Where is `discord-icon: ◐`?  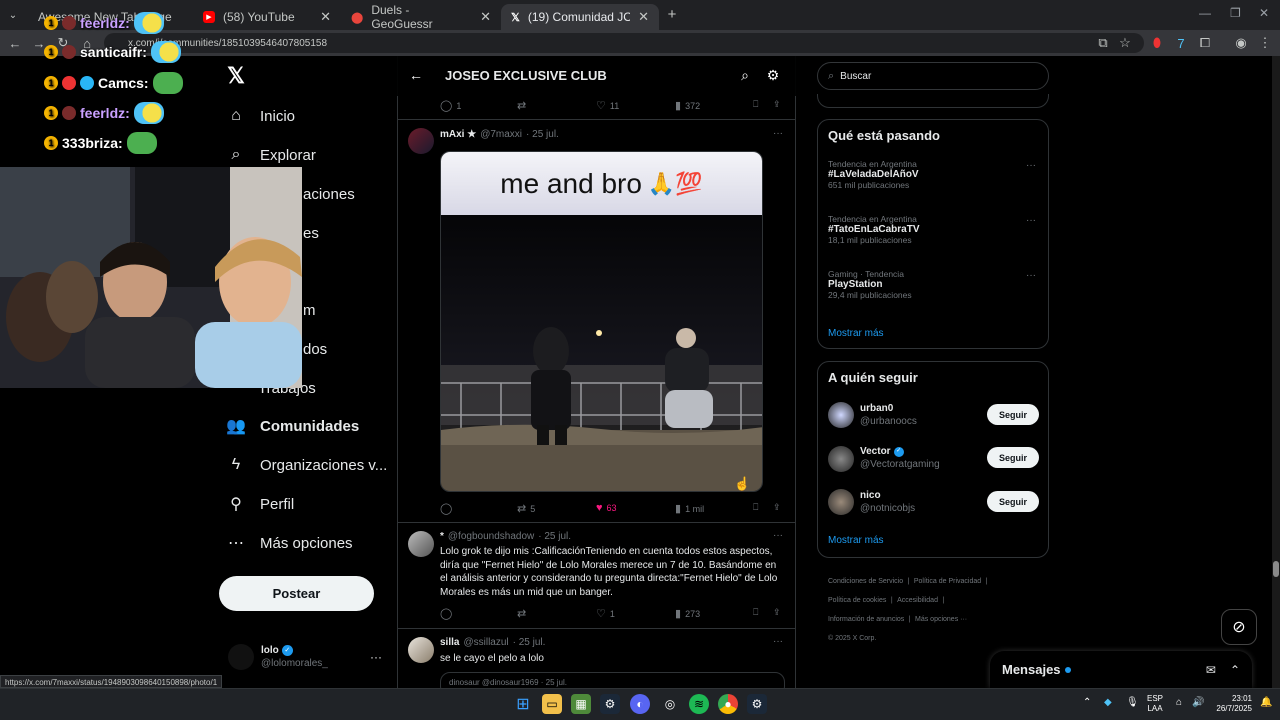
discord-icon: ◐ is located at coordinates (640, 704).